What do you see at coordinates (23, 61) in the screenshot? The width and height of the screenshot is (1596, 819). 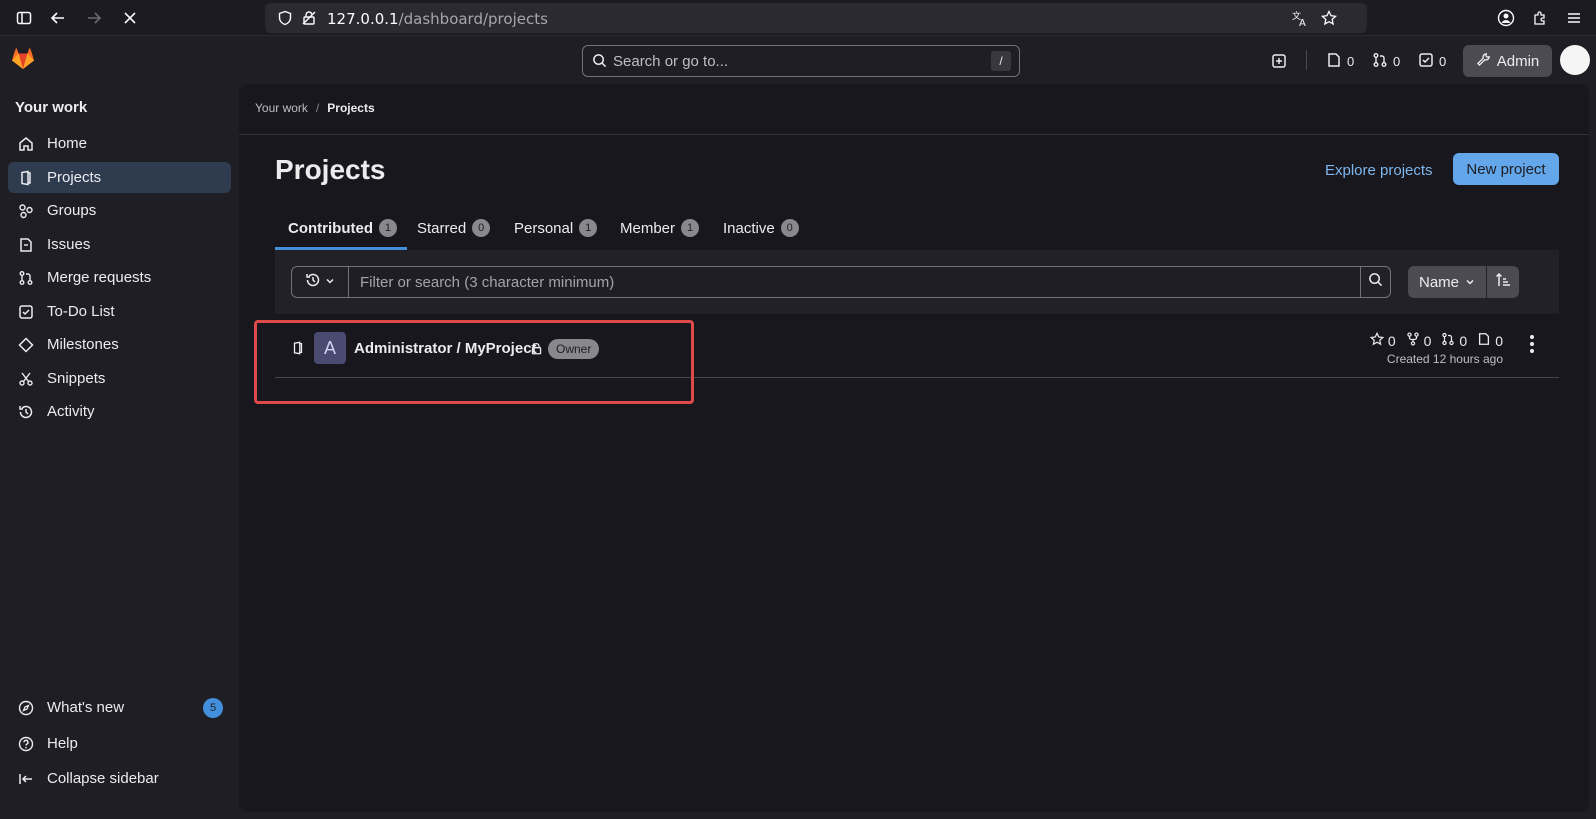 I see `gitlab-logo-icon` at bounding box center [23, 61].